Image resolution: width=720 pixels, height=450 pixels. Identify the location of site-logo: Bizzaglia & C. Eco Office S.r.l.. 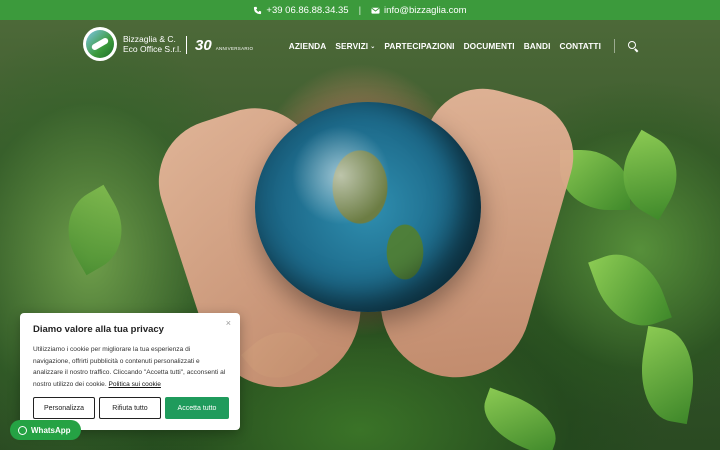
(132, 44).